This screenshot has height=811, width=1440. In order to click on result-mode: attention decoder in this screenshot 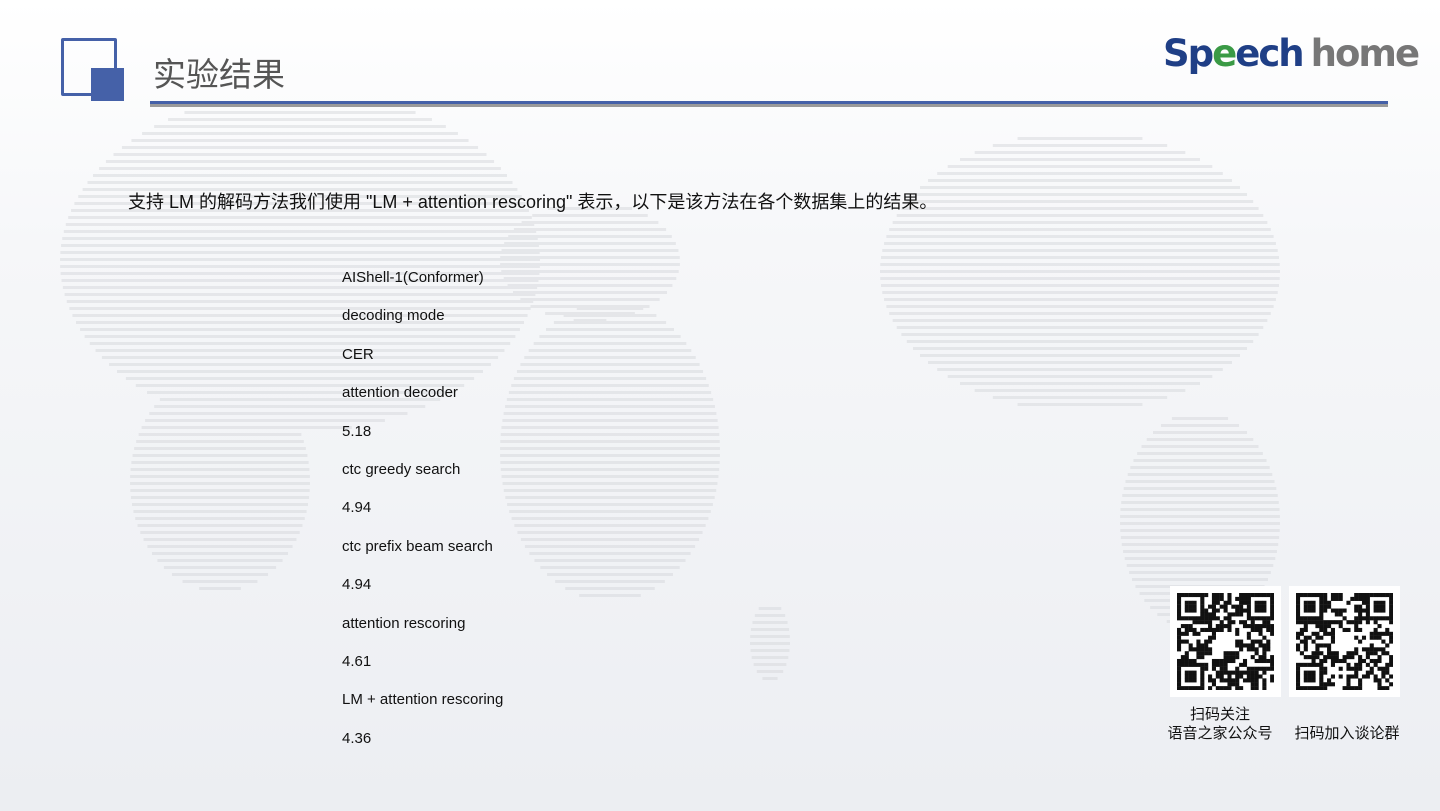, I will do `click(400, 393)`.